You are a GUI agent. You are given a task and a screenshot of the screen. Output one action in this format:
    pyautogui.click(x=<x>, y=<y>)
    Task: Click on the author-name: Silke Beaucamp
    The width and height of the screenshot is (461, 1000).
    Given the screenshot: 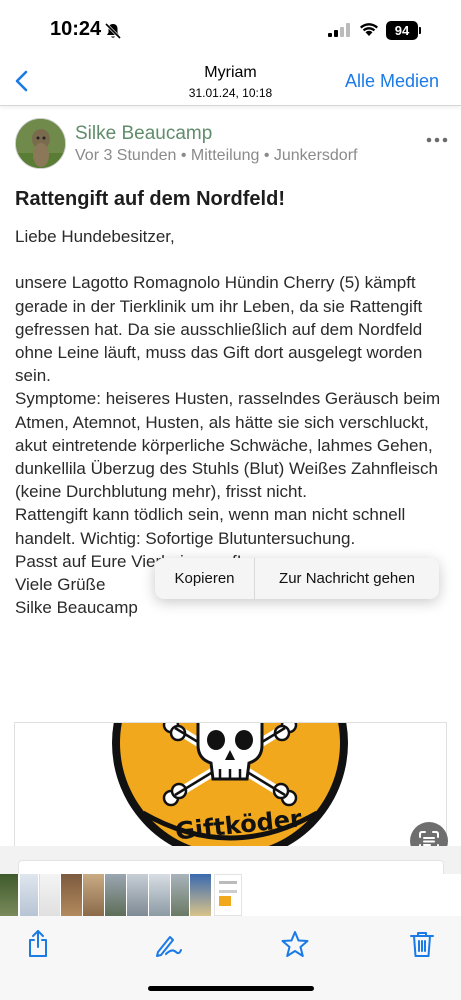 What is the action you would take?
    pyautogui.click(x=143, y=134)
    